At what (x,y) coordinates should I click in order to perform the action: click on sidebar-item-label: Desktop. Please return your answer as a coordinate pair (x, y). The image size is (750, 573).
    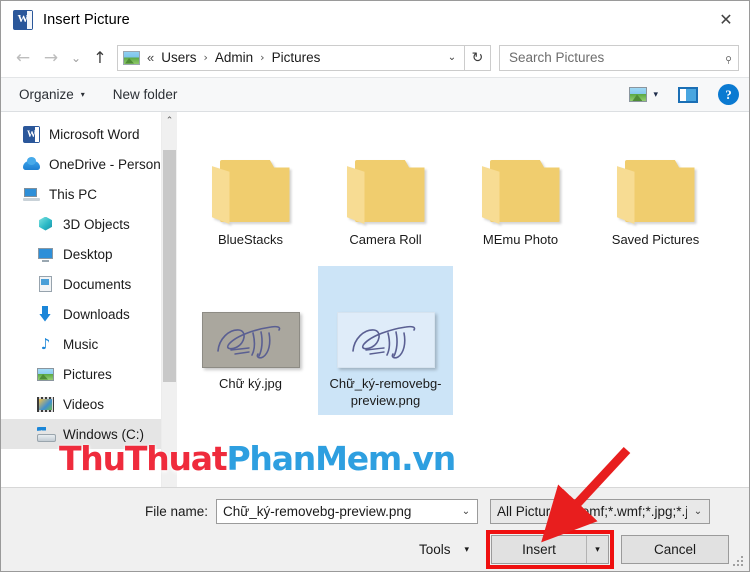
    Looking at the image, I should click on (88, 254).